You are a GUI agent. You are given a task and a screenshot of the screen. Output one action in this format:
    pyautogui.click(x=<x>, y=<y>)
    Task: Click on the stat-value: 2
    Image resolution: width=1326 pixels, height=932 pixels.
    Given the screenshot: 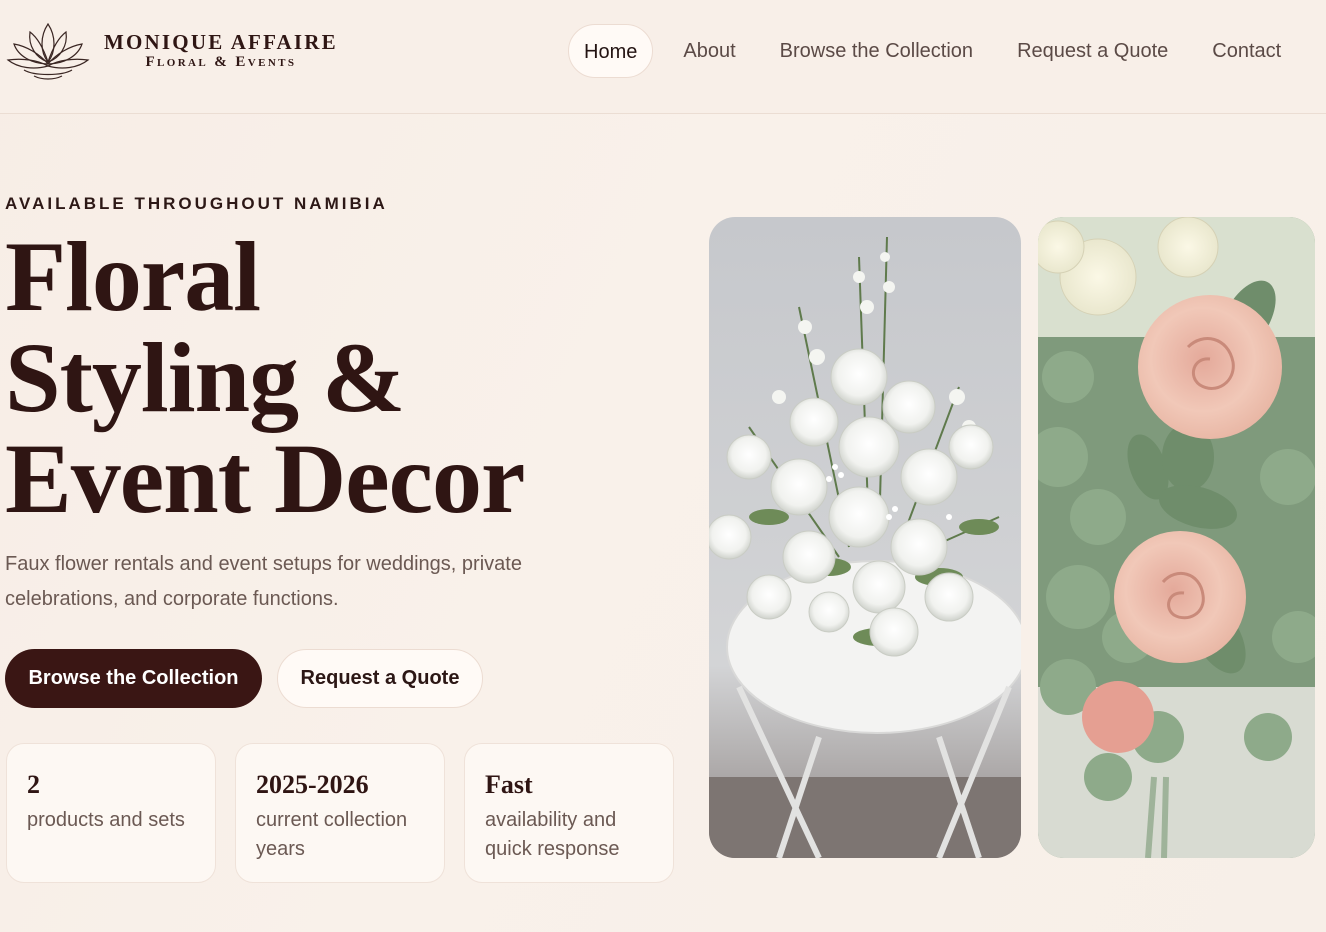 What is the action you would take?
    pyautogui.click(x=33, y=784)
    